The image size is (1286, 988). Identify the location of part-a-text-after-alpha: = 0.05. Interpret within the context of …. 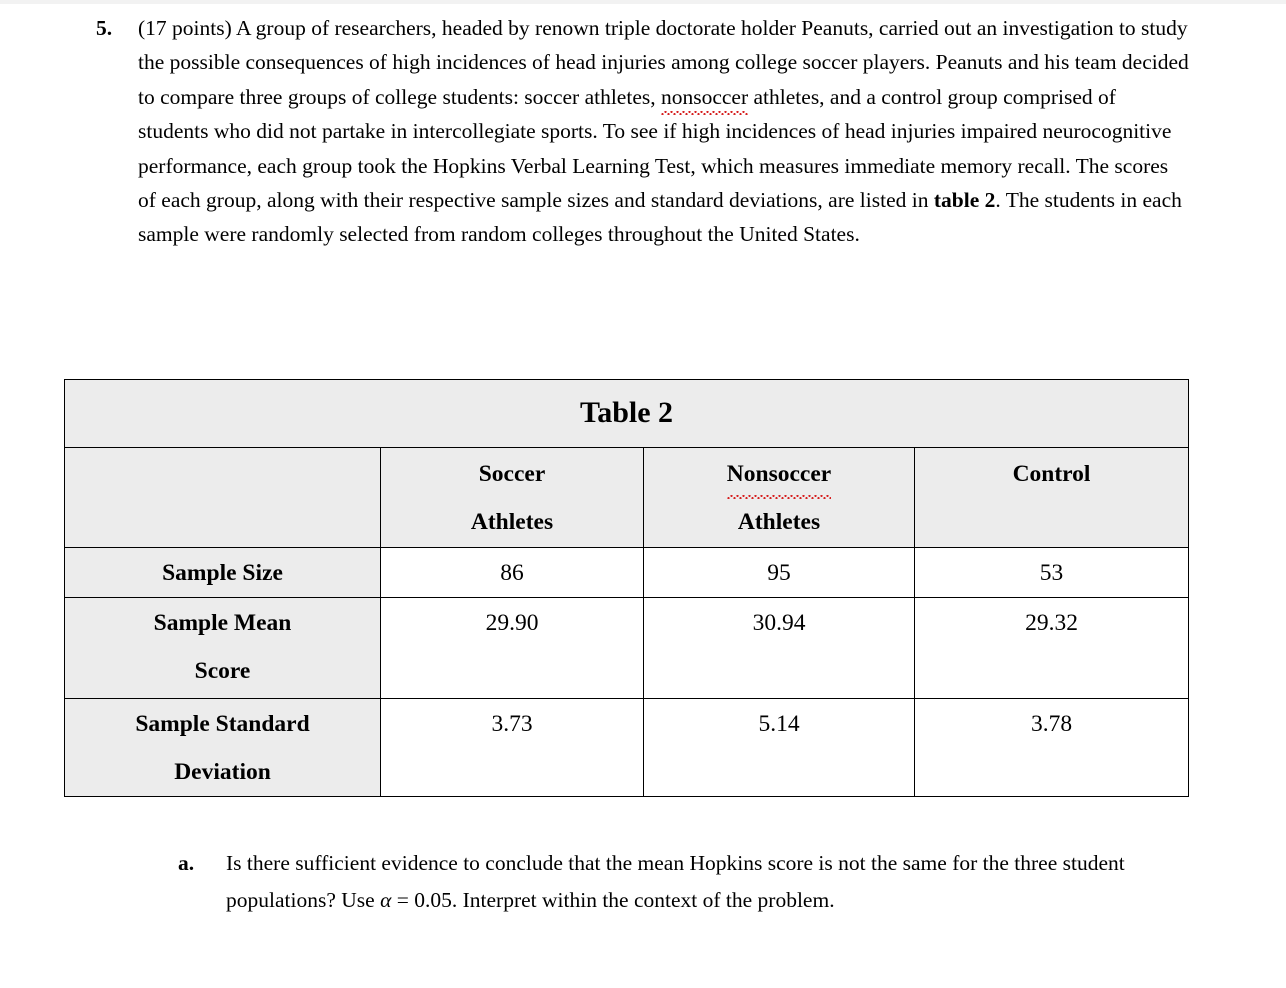
(613, 900).